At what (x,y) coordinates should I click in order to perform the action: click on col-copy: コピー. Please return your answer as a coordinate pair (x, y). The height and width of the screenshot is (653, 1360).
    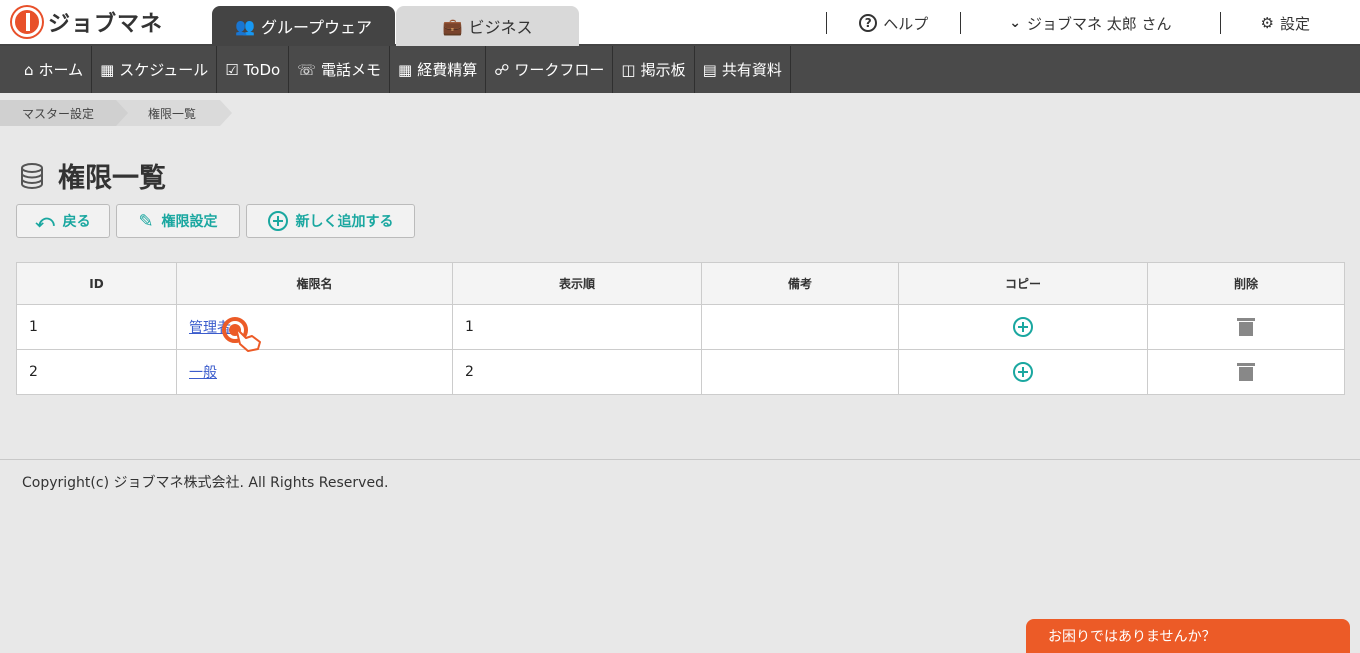
    Looking at the image, I should click on (1023, 283).